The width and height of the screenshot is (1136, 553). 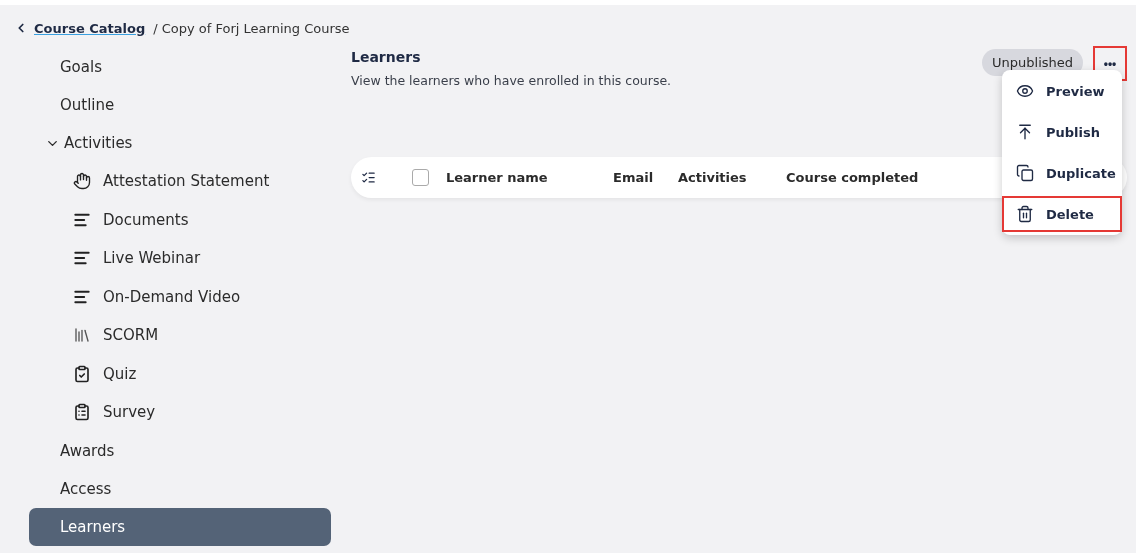 I want to click on menu-item: Delete, so click(x=1062, y=214).